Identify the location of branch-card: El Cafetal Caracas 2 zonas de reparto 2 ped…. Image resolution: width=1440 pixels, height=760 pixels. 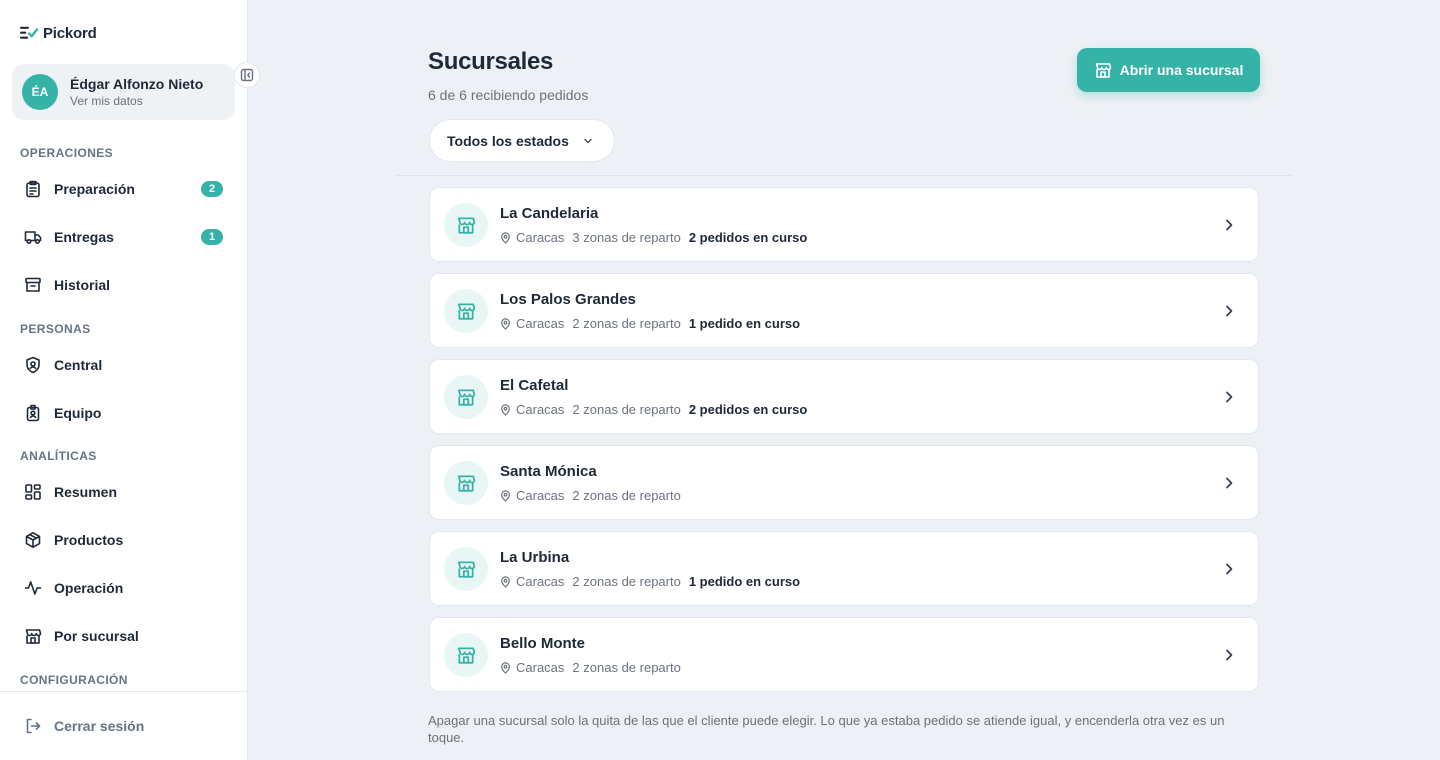
(844, 396).